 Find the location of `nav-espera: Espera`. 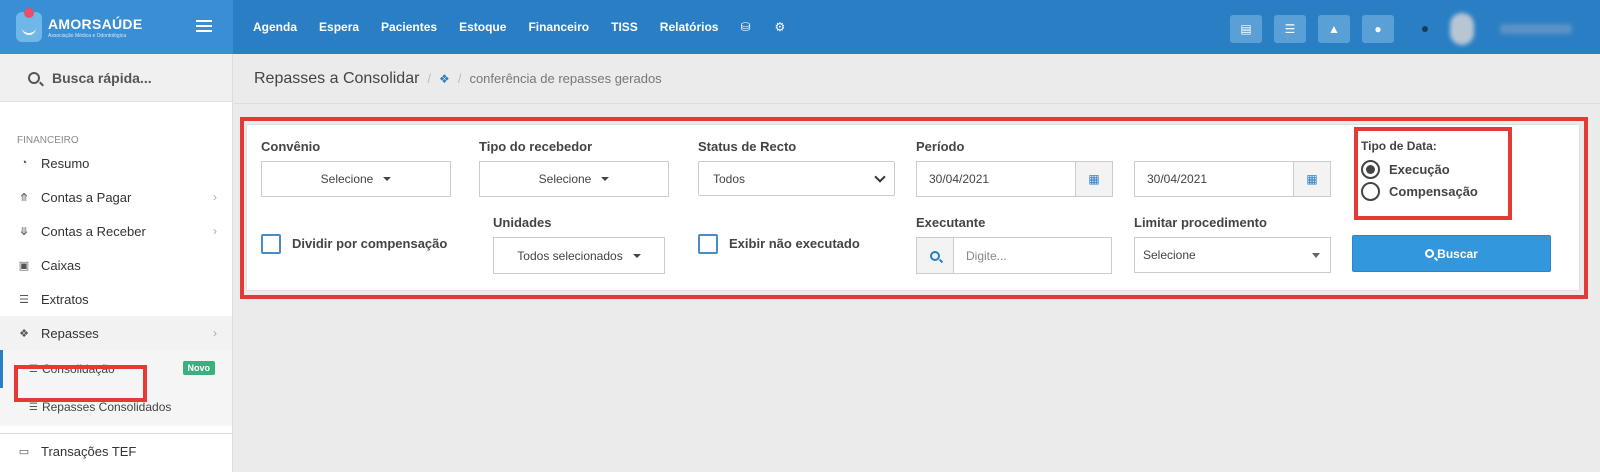

nav-espera: Espera is located at coordinates (339, 27).